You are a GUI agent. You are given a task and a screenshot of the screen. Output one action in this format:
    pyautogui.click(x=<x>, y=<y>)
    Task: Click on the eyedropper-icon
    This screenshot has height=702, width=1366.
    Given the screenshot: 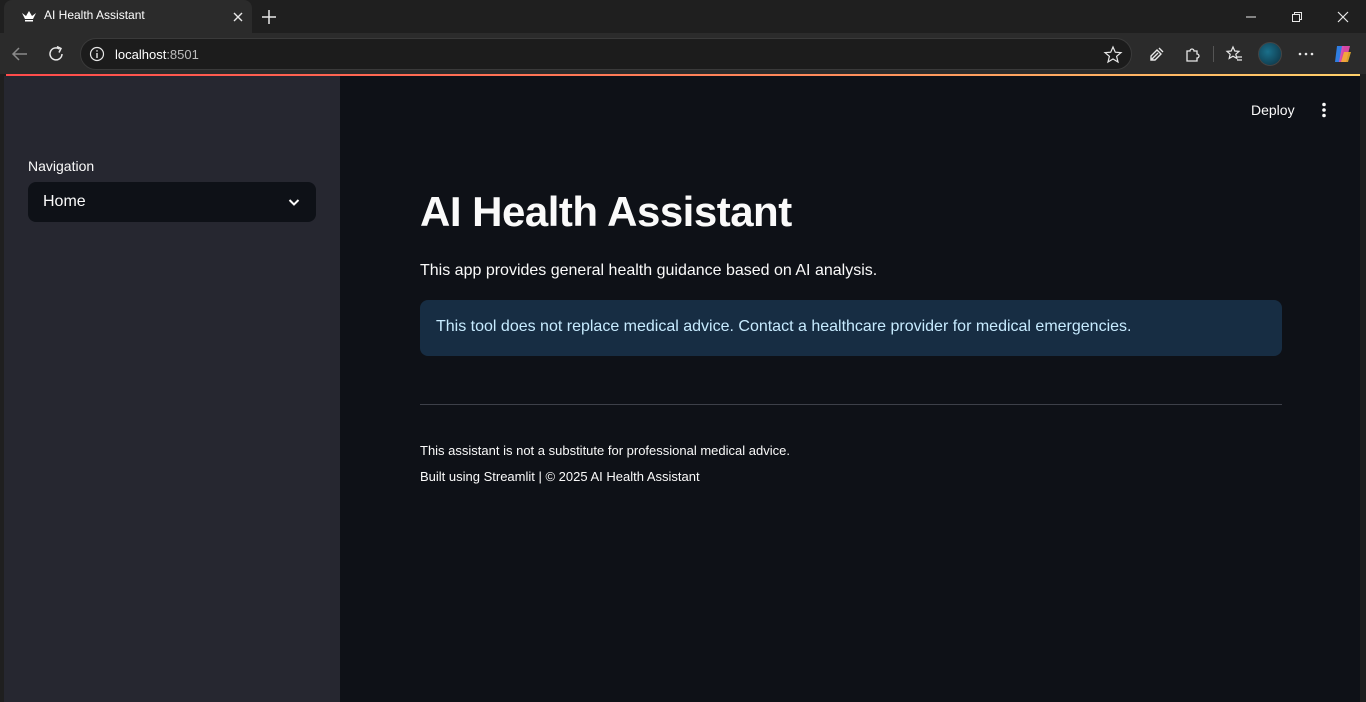 What is the action you would take?
    pyautogui.click(x=1157, y=54)
    